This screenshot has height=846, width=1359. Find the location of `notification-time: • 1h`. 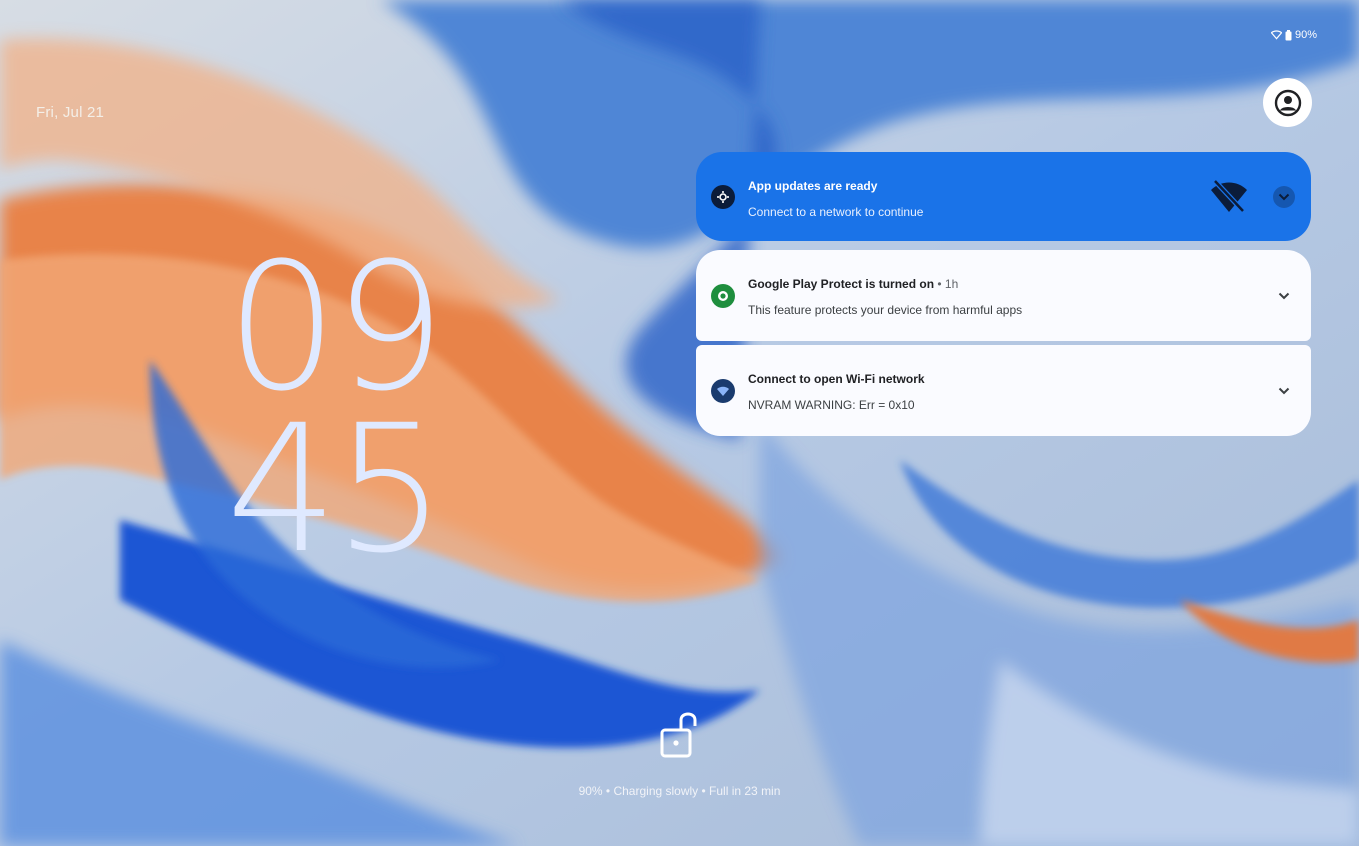

notification-time: • 1h is located at coordinates (946, 284).